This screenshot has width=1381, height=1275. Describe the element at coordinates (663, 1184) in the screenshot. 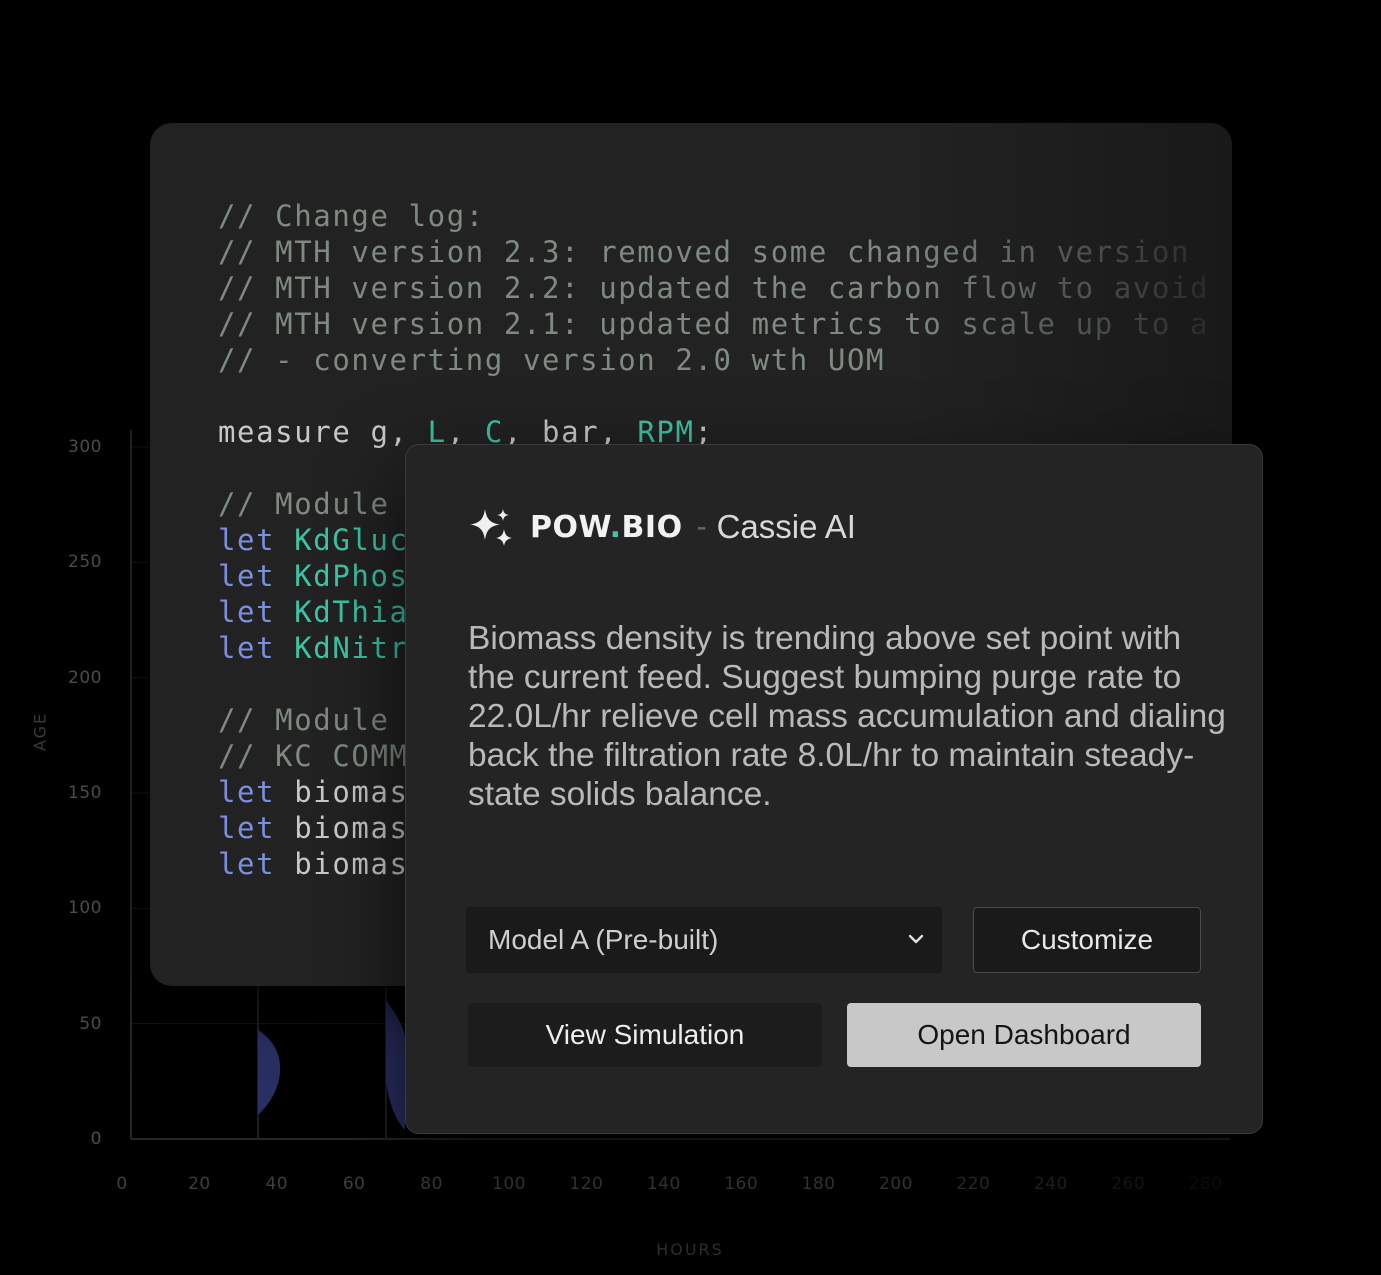

I see `x-tick-label: 140` at that location.